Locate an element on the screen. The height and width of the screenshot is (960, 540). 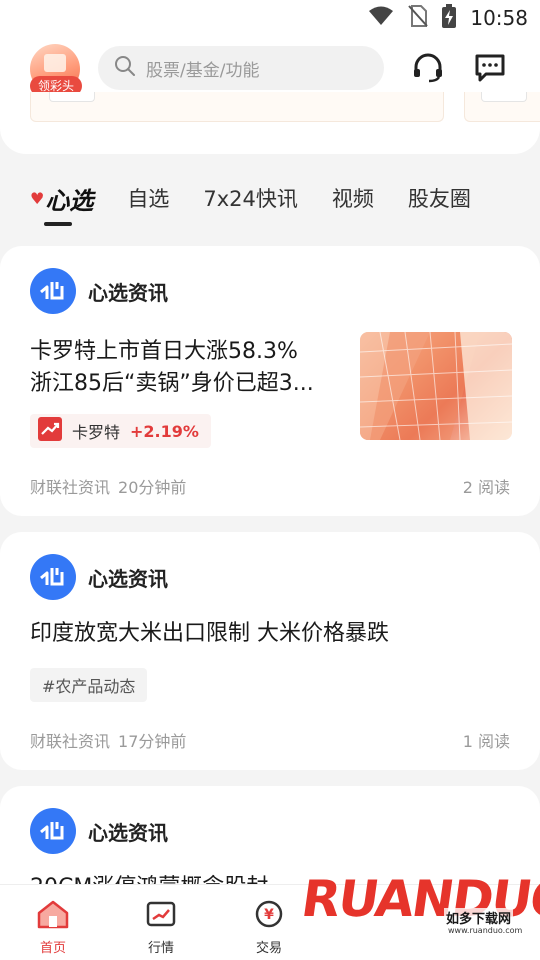
battery-charging-icon is located at coordinates (449, 18).